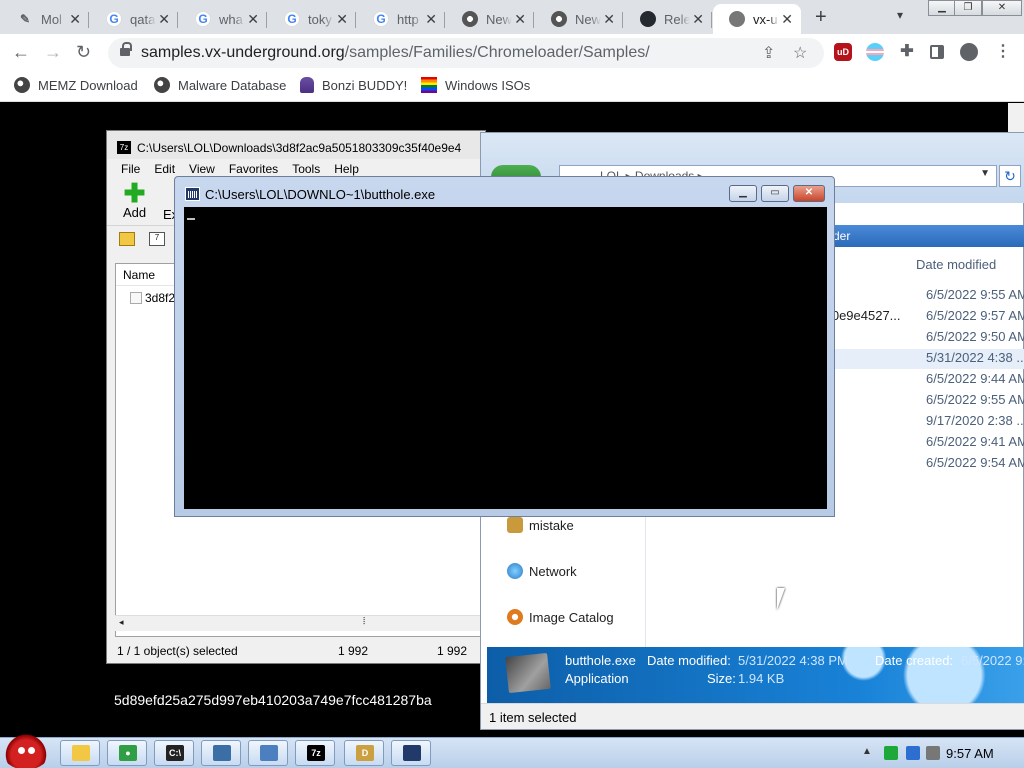 The image size is (1024, 768). Describe the element at coordinates (1010, 176) in the screenshot. I see `refresh-icon: ↻` at that location.